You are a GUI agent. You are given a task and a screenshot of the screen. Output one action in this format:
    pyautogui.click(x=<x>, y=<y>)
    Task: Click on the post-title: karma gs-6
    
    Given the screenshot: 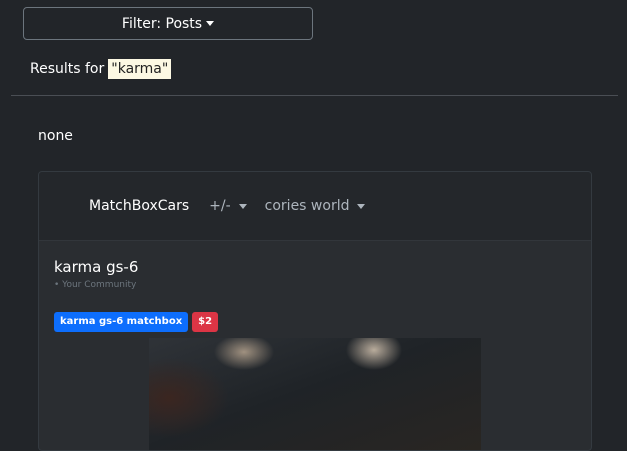 What is the action you would take?
    pyautogui.click(x=96, y=267)
    